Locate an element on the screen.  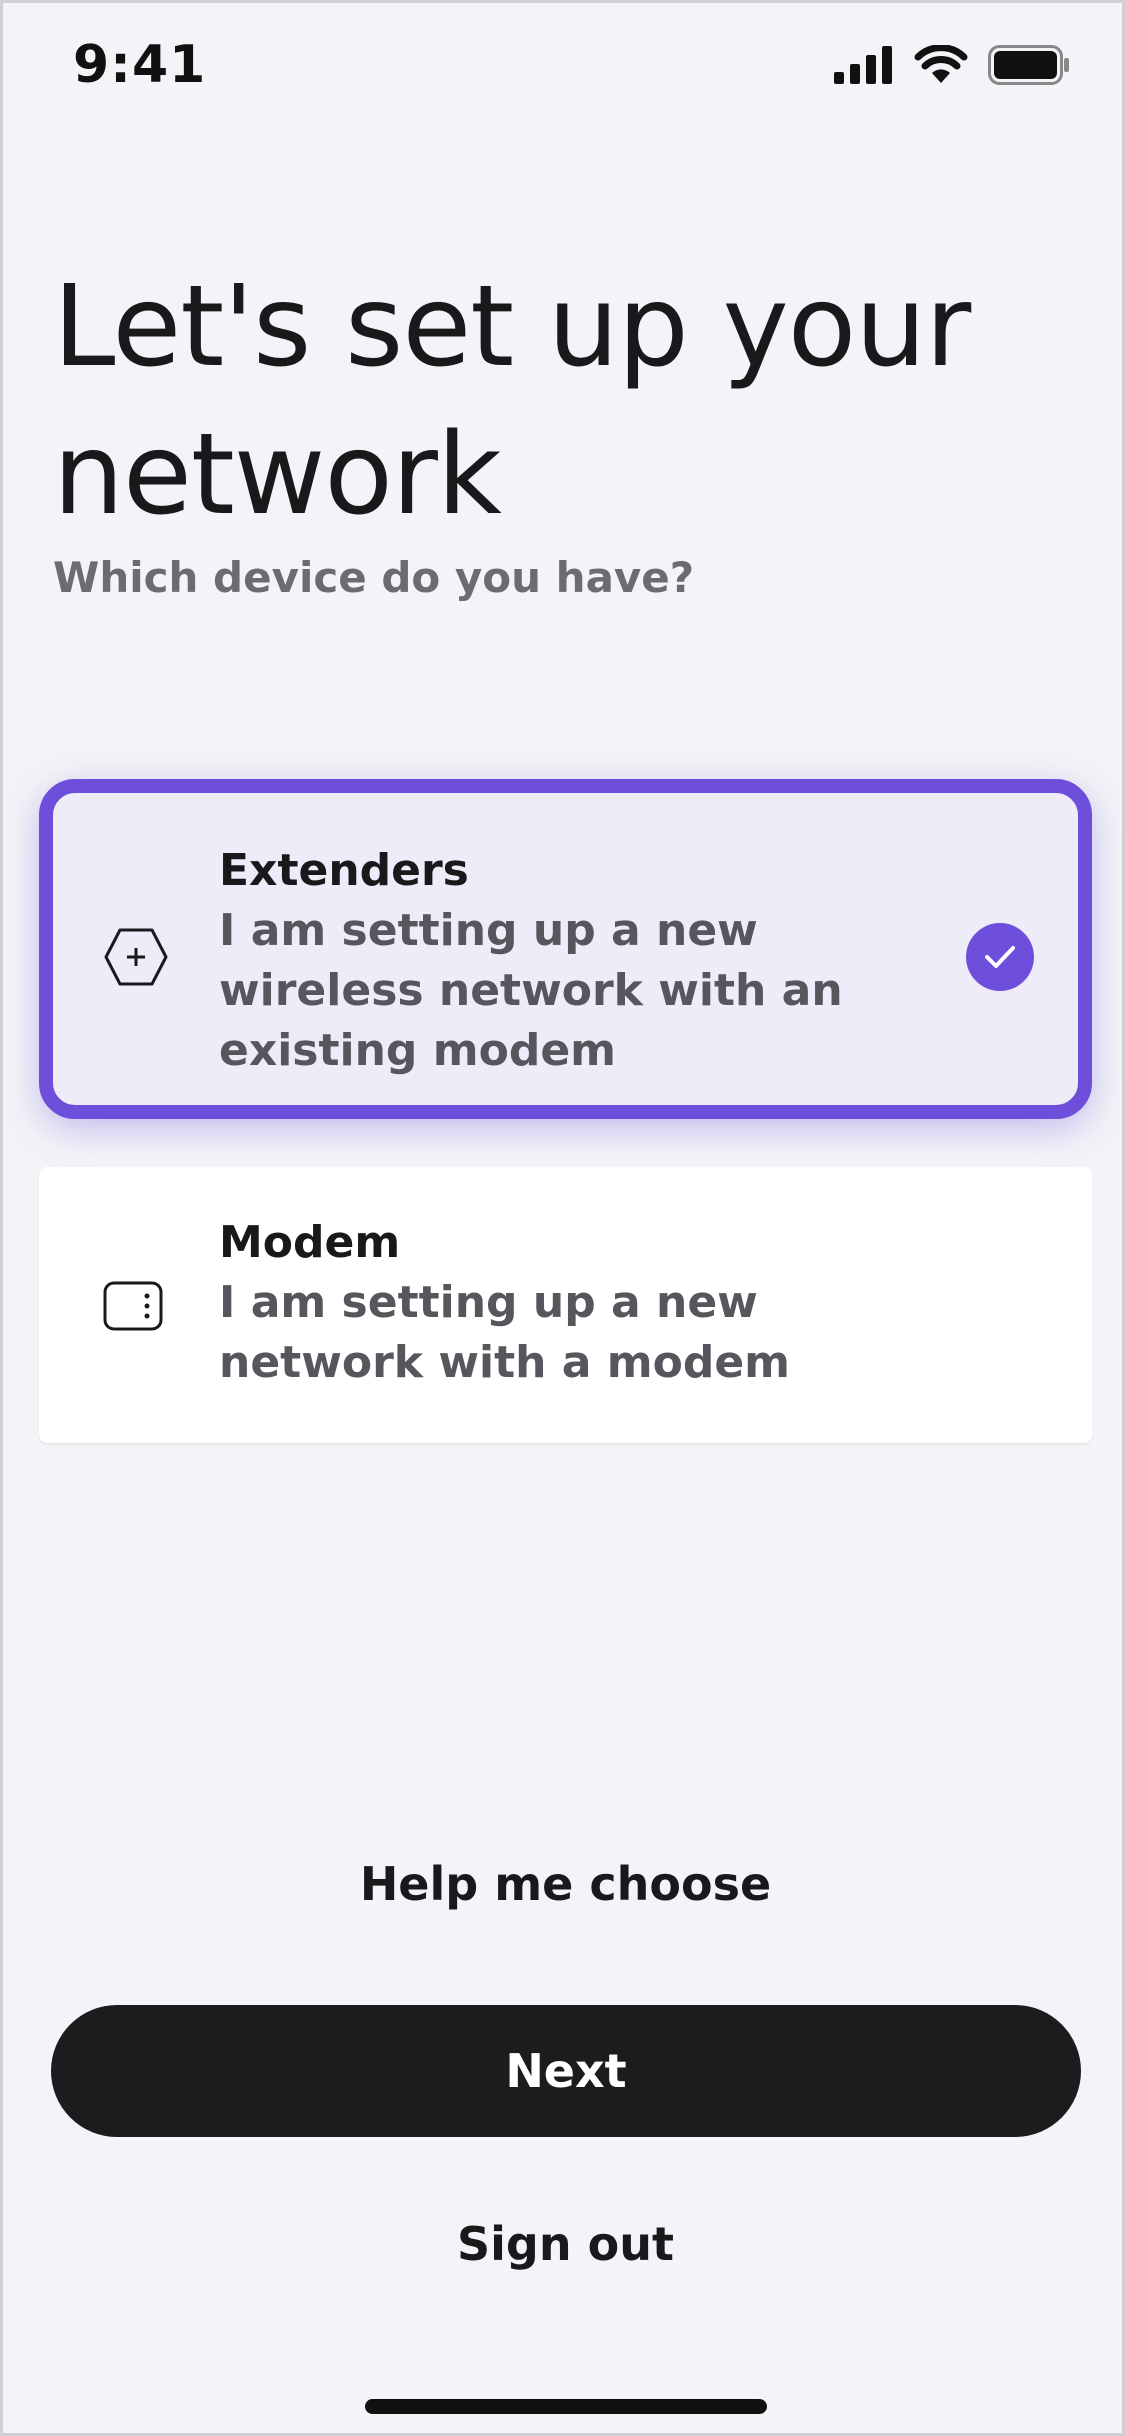
home-indicator is located at coordinates (566, 2406).